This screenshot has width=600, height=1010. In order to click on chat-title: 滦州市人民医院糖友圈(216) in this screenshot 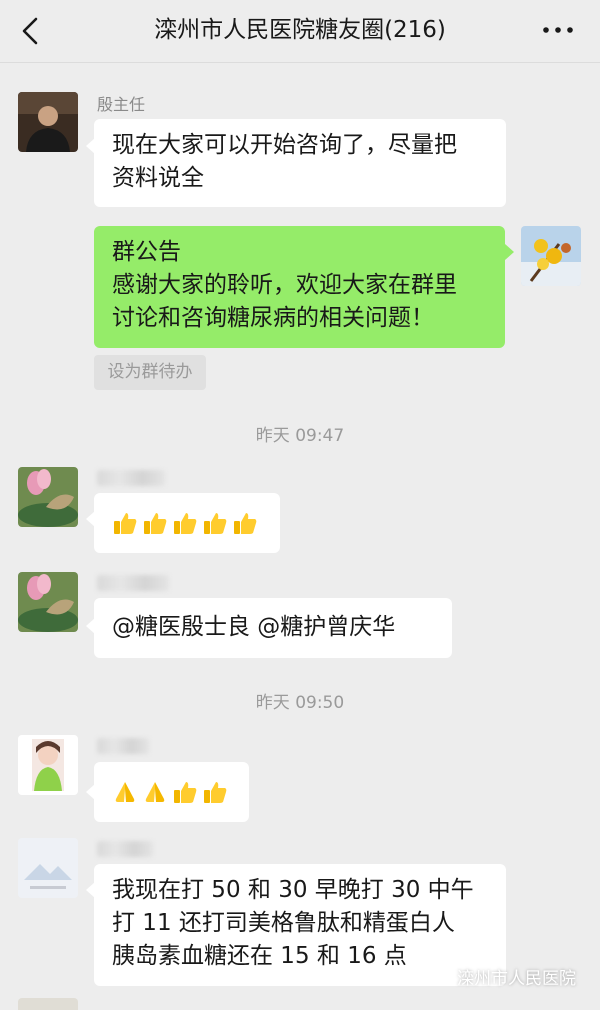, I will do `click(300, 30)`.